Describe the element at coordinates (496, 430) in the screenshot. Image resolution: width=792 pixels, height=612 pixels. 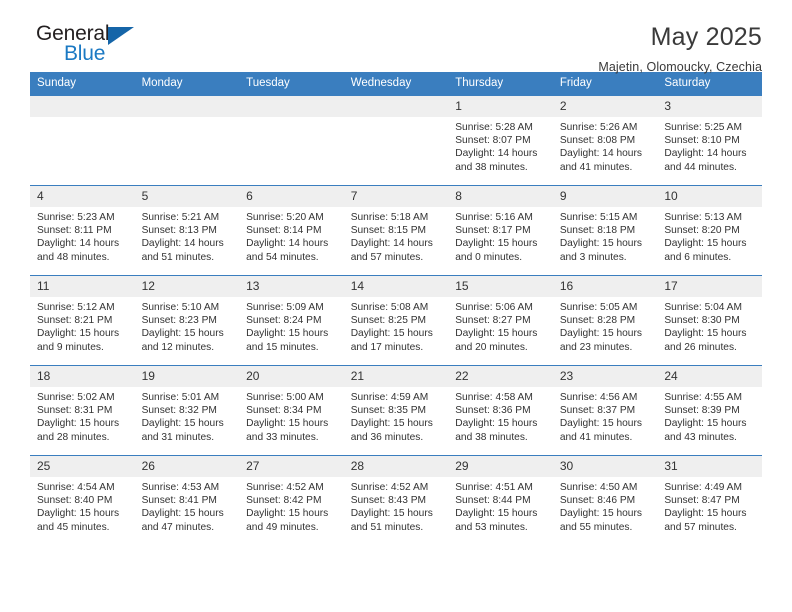
I see `daylight-text: Daylight: 15 hours and 38 minutes.` at that location.